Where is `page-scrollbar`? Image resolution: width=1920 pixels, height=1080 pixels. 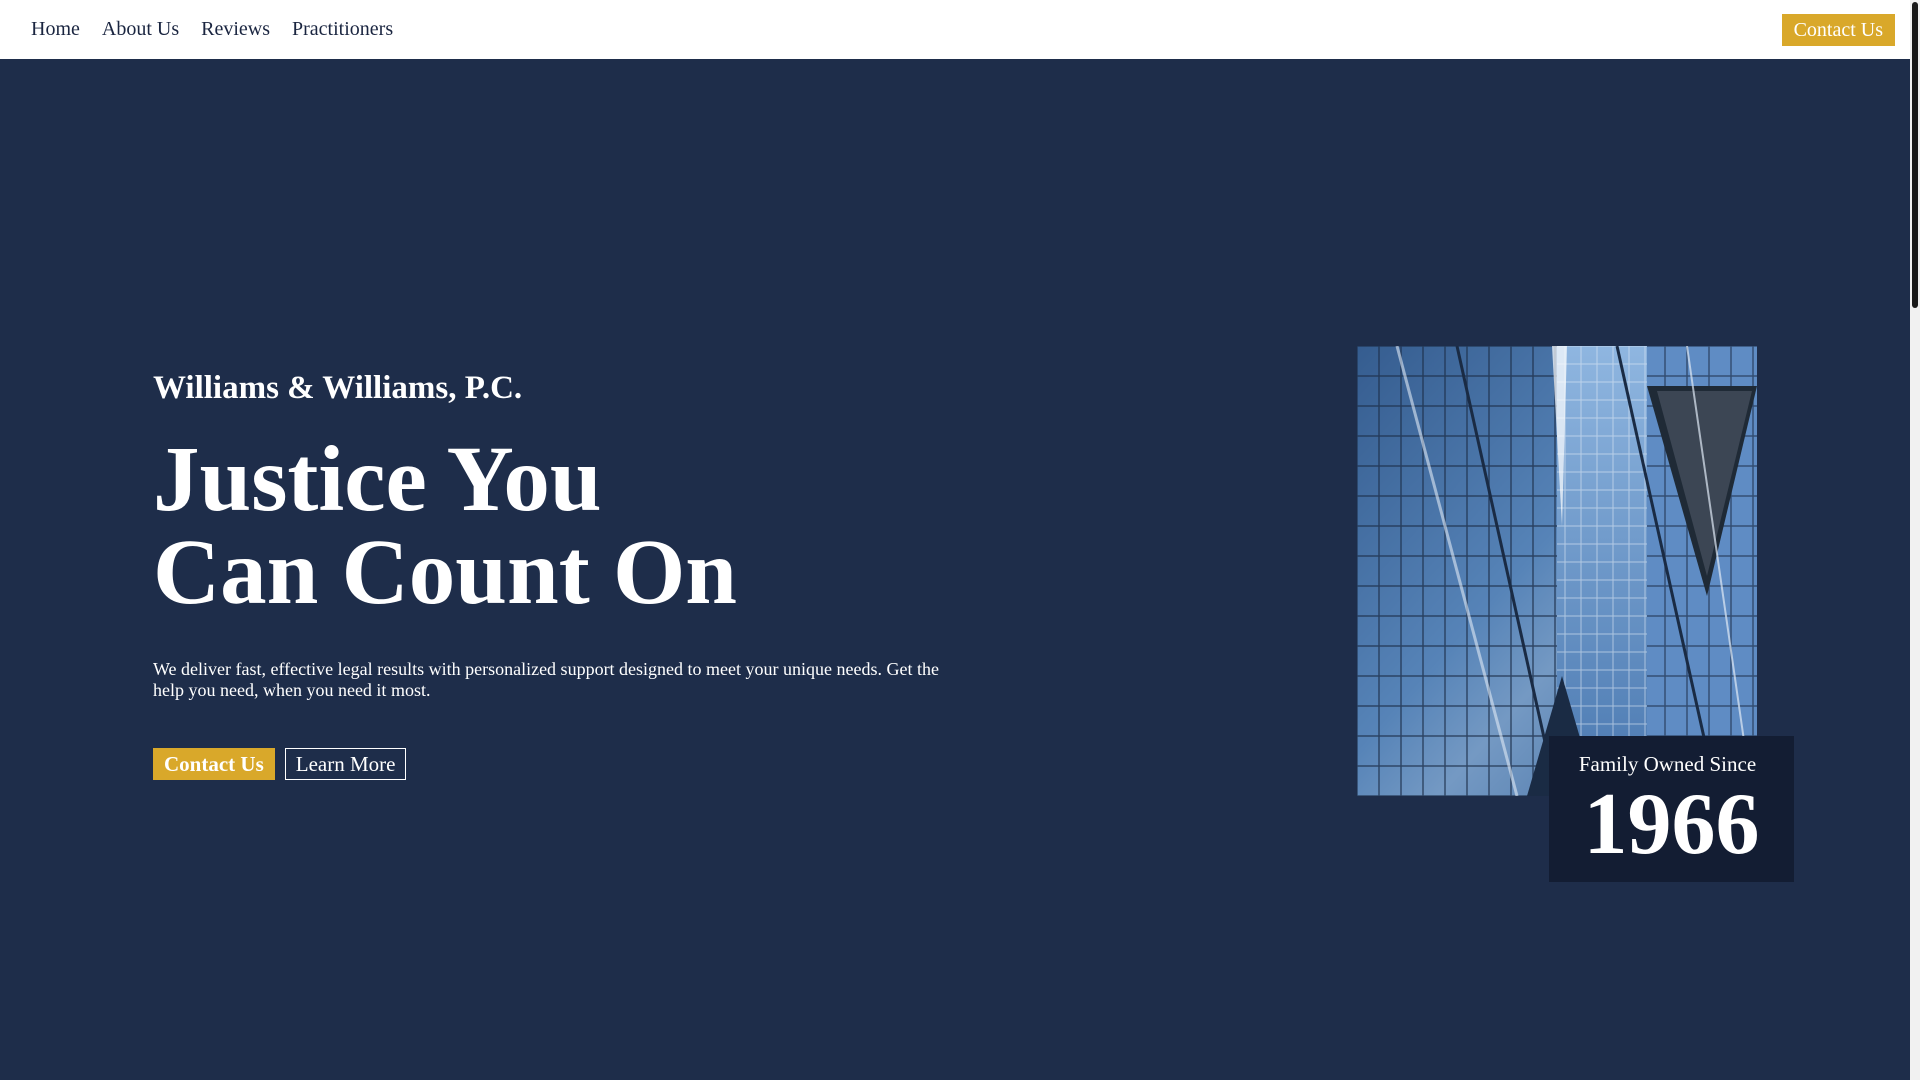
page-scrollbar is located at coordinates (1915, 540).